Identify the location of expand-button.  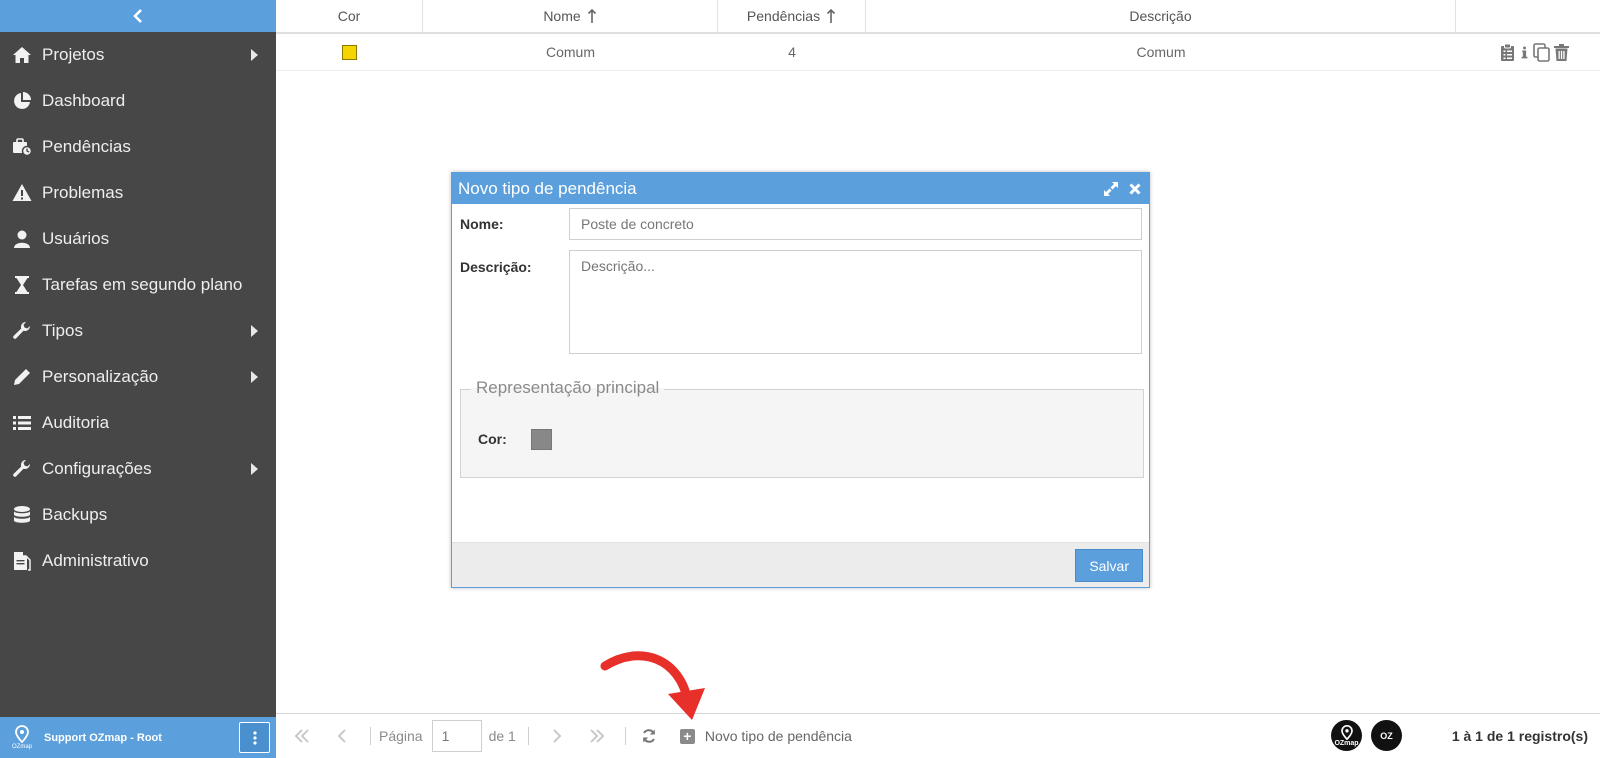
(1111, 189).